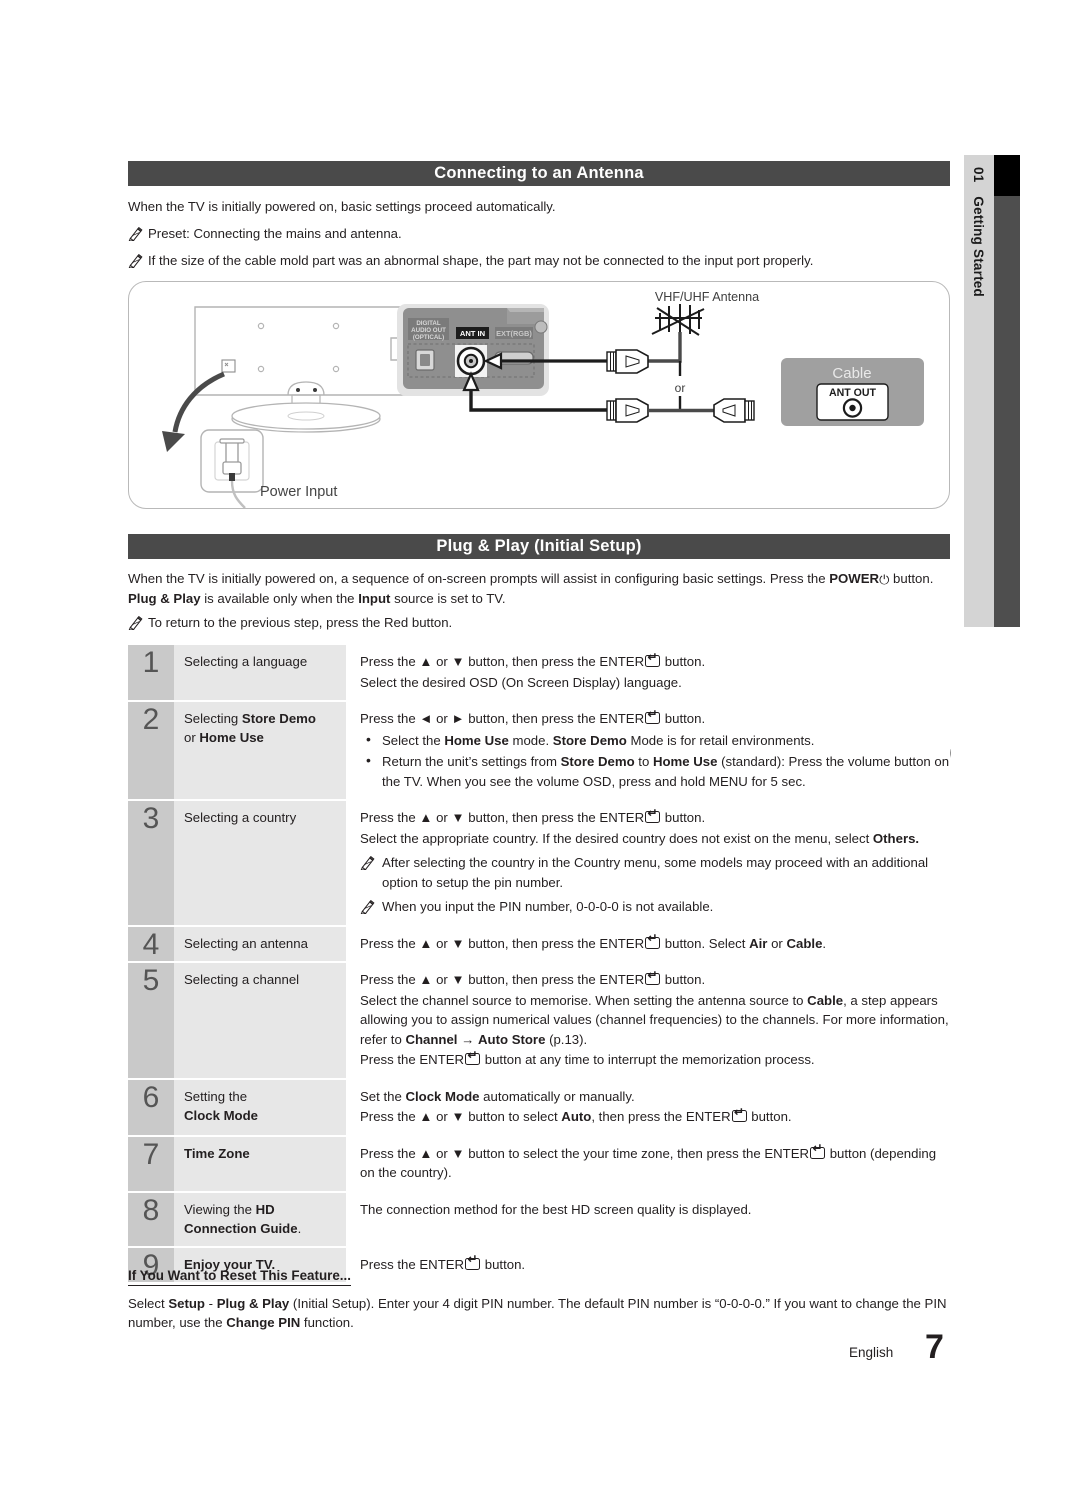  Describe the element at coordinates (260, 943) in the screenshot. I see `step-label: Selecting an antenna` at that location.